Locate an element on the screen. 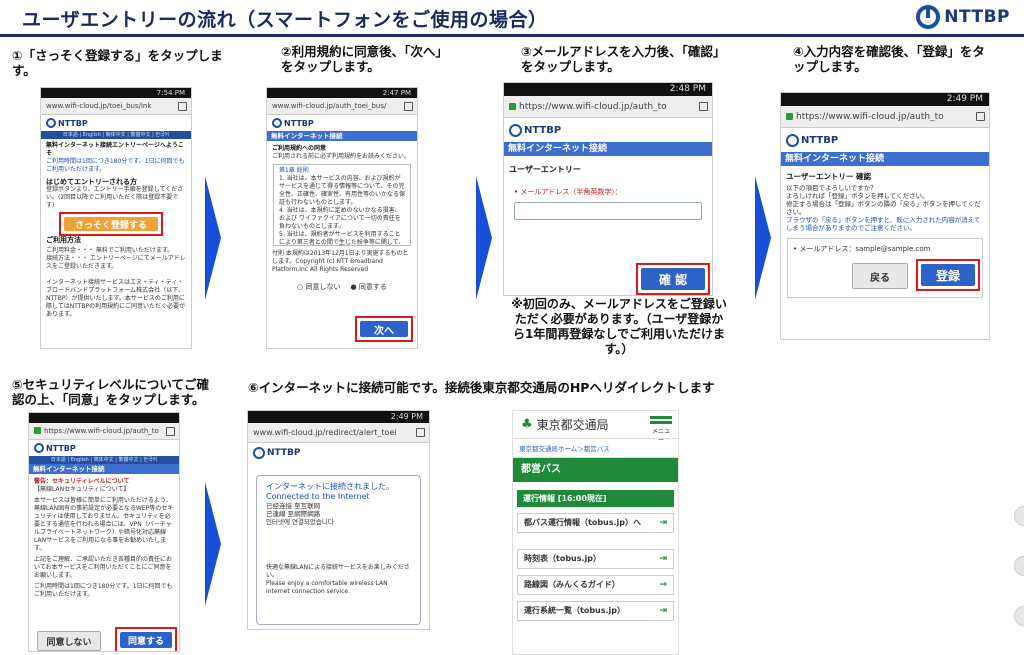 This screenshot has width=1024, height=655. enjoy-jp: 快適な無線LANによる接続サービスをお楽しみください。 is located at coordinates (338, 571).